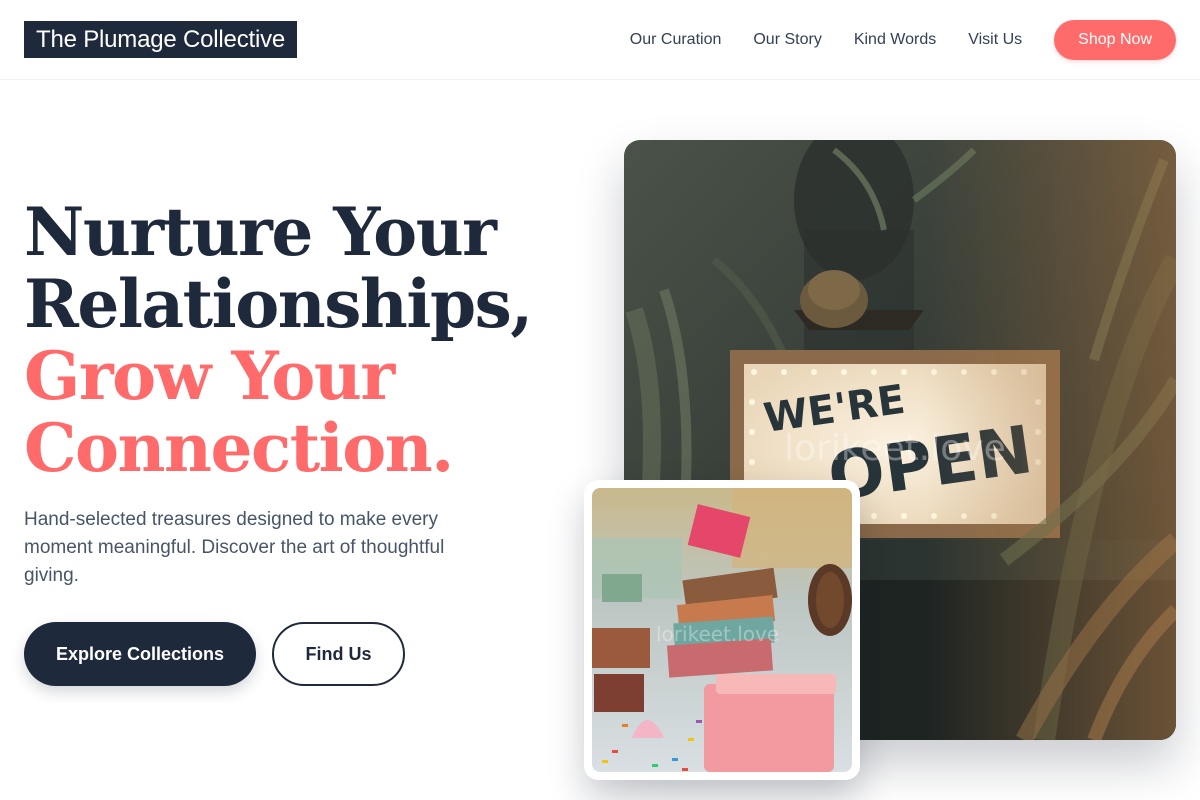 Image resolution: width=1200 pixels, height=800 pixels. I want to click on nav-link-kind-words: Kind Words, so click(895, 40).